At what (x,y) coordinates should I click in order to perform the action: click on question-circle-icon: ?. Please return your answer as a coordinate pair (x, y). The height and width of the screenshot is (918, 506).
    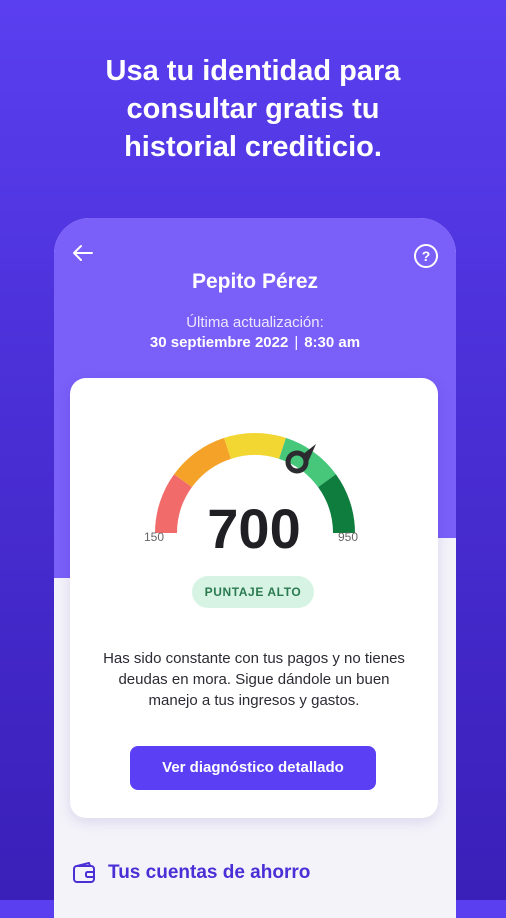
    Looking at the image, I should click on (426, 256).